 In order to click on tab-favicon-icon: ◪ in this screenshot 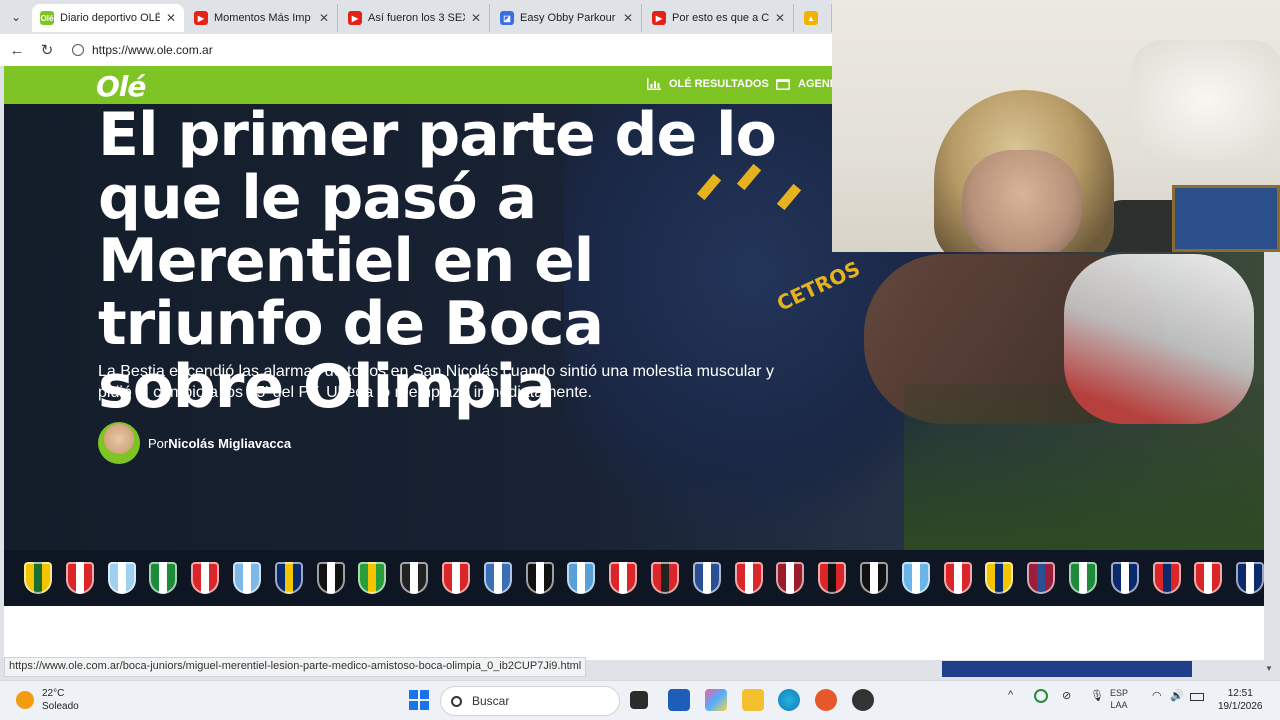, I will do `click(507, 18)`.